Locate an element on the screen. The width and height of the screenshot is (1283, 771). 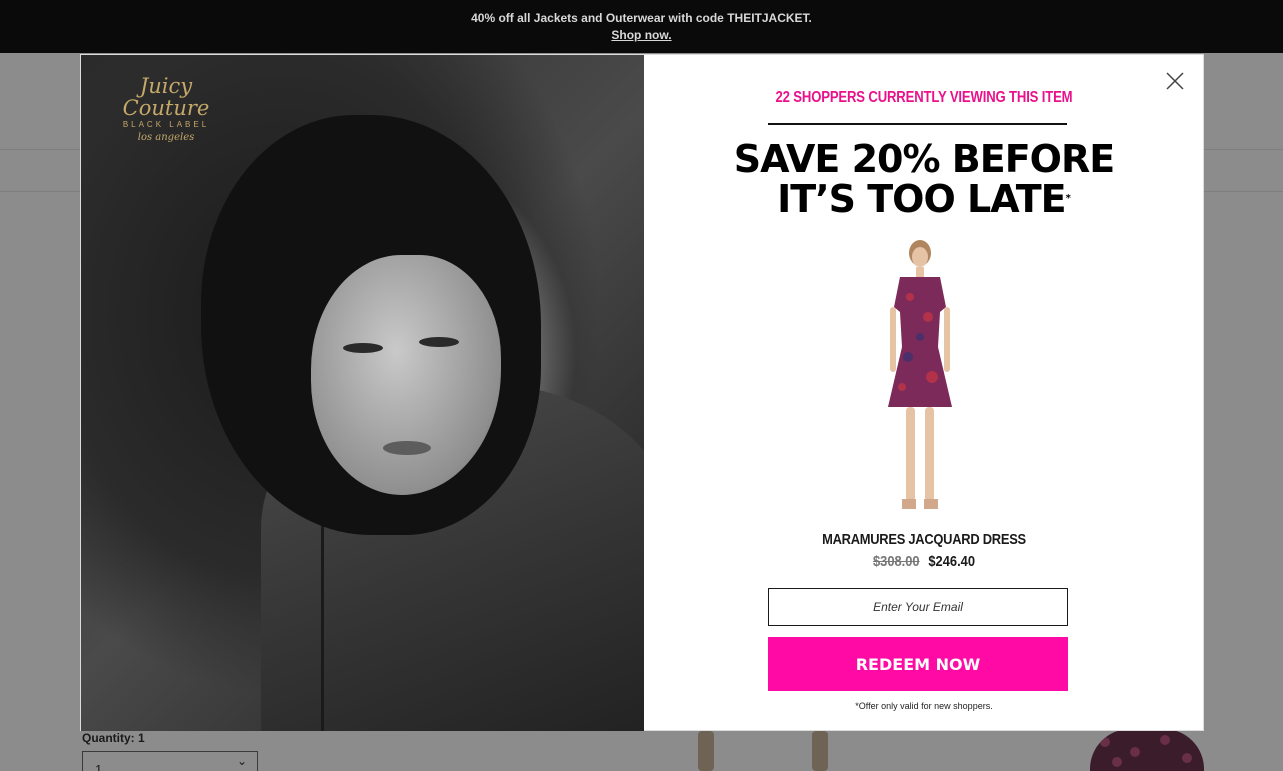
headline-asterisk: * is located at coordinates (1068, 198).